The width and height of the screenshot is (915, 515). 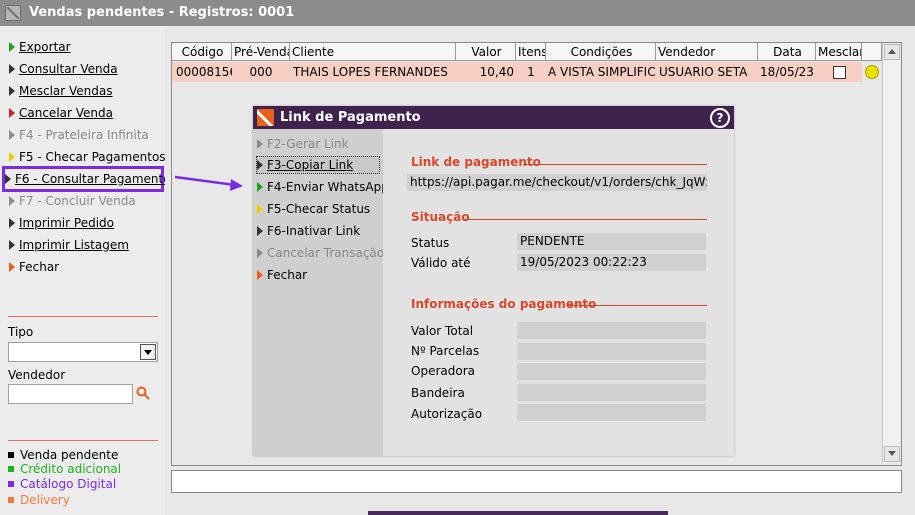 I want to click on legend-delivery: Delivery, so click(x=39, y=500).